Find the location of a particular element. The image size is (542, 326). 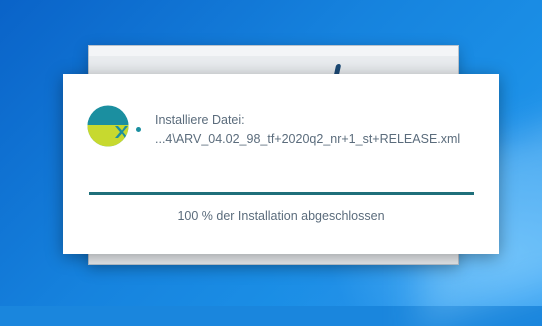

logo-dot-icon is located at coordinates (138, 129).